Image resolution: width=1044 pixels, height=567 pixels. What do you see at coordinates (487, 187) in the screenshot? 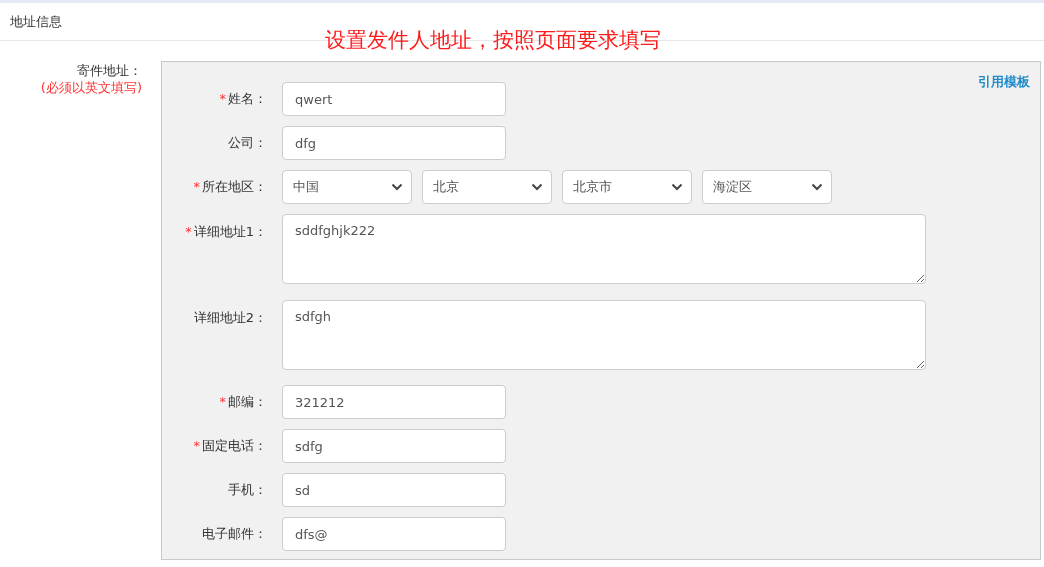
I see `dropdown-select: 北京` at bounding box center [487, 187].